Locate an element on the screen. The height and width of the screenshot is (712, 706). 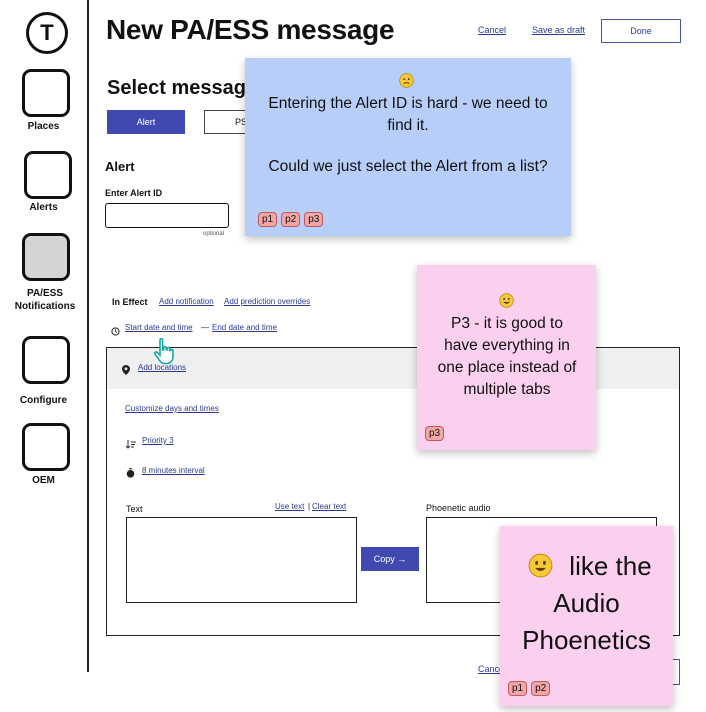
sidebar-item-alerts is located at coordinates (48, 175).